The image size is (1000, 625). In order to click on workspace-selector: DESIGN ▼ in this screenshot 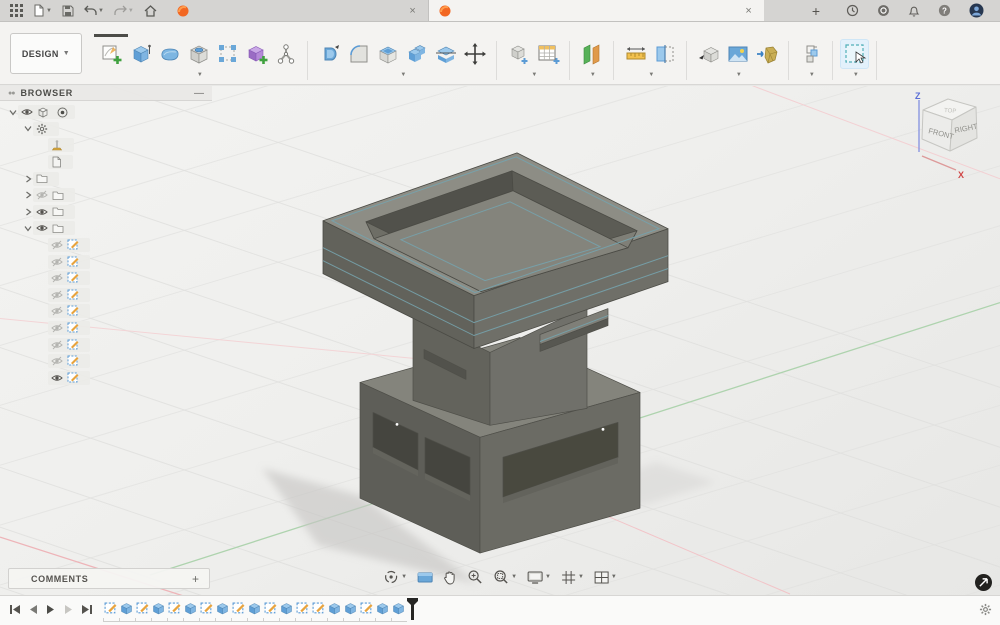, I will do `click(46, 53)`.